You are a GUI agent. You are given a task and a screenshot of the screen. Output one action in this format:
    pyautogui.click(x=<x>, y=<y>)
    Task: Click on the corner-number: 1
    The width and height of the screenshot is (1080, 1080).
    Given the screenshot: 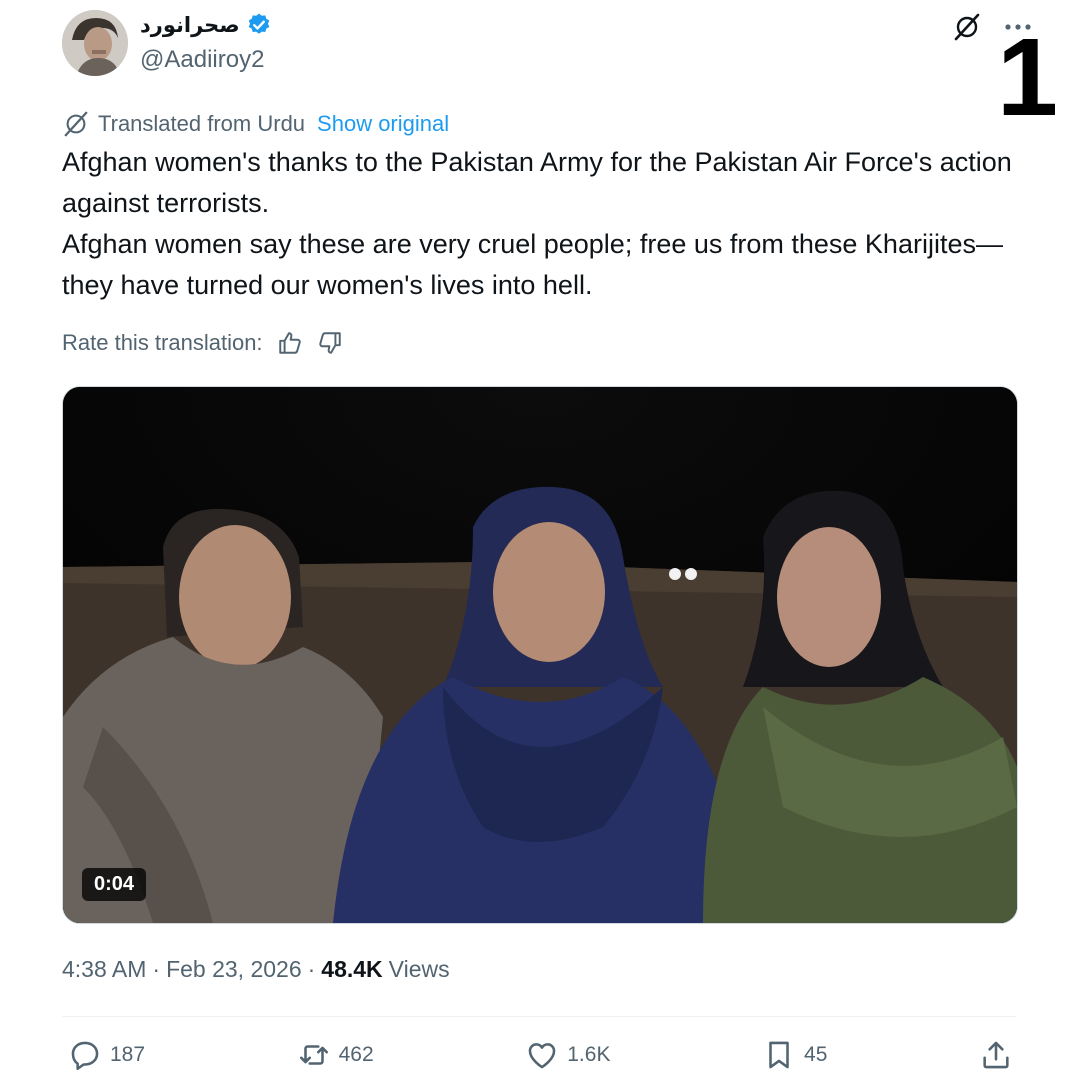 What is the action you would take?
    pyautogui.click(x=1027, y=77)
    